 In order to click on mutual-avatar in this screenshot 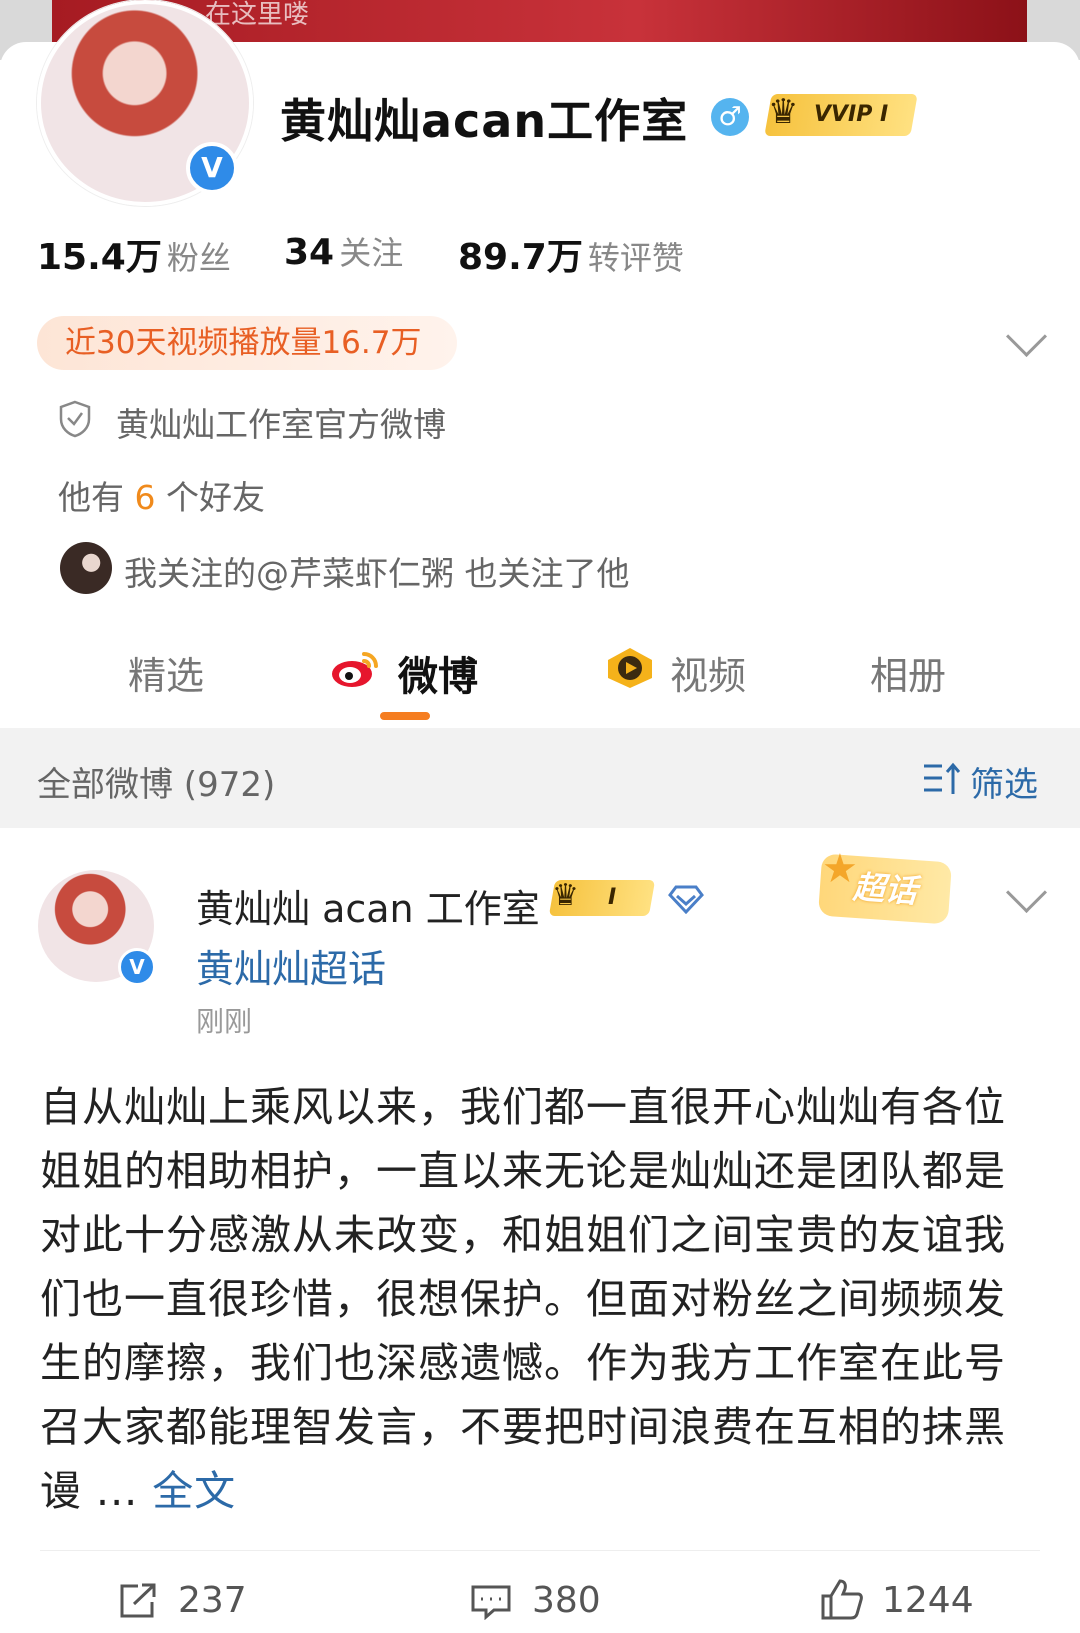, I will do `click(86, 568)`.